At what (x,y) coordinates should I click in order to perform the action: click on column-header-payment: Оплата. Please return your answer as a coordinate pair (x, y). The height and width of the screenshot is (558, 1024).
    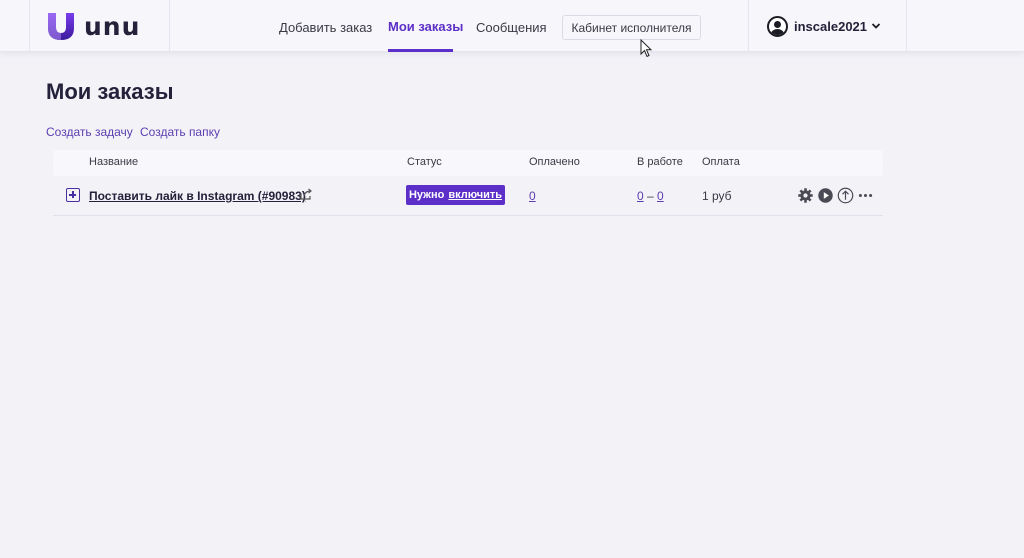
    Looking at the image, I should click on (721, 162).